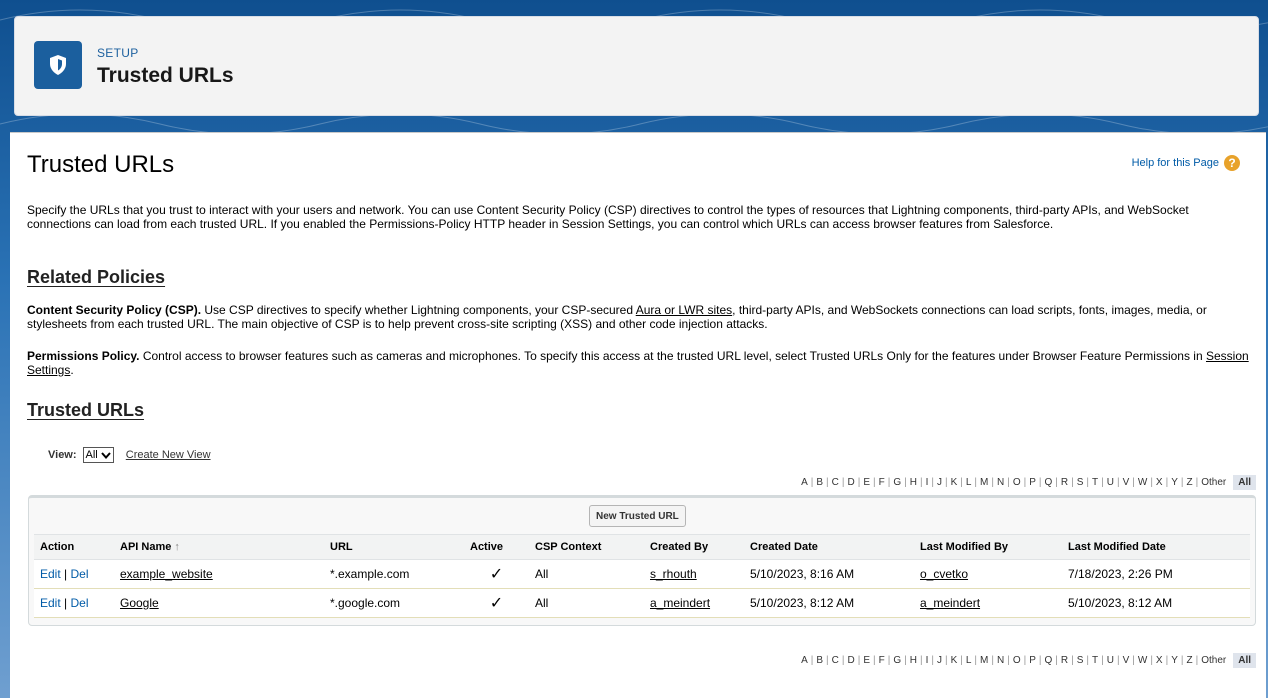  What do you see at coordinates (83, 356) in the screenshot?
I see `perm-label: Permissions Policy.` at bounding box center [83, 356].